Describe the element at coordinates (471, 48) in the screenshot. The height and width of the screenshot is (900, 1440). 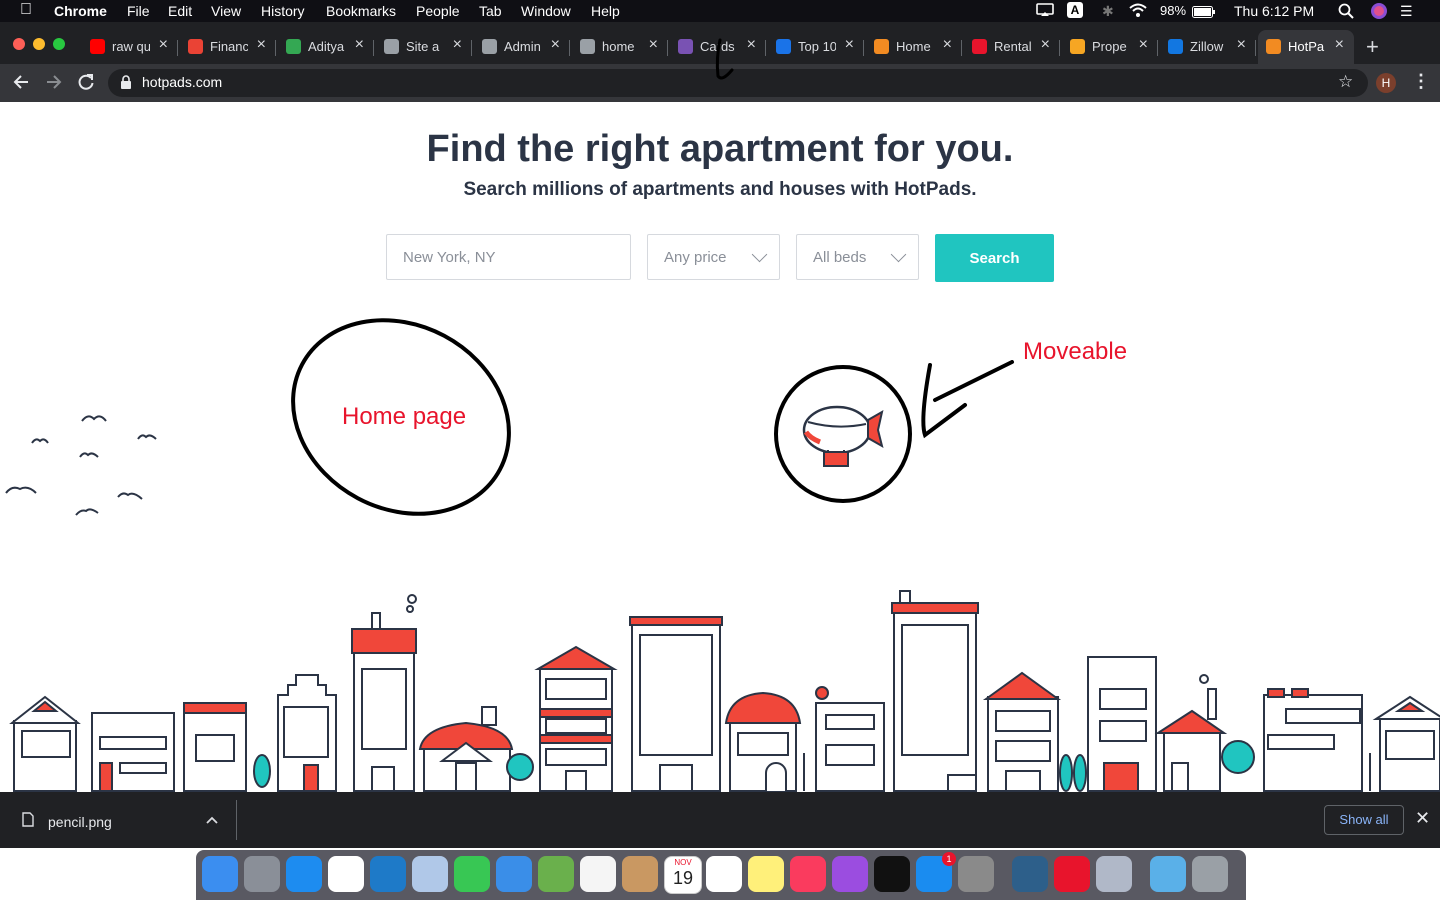
I see `tab-separator` at that location.